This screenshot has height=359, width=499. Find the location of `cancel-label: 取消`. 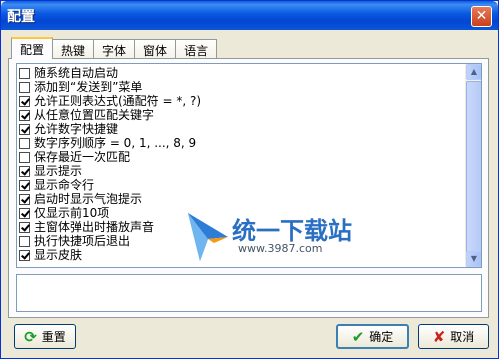

cancel-label: 取消 is located at coordinates (462, 337).